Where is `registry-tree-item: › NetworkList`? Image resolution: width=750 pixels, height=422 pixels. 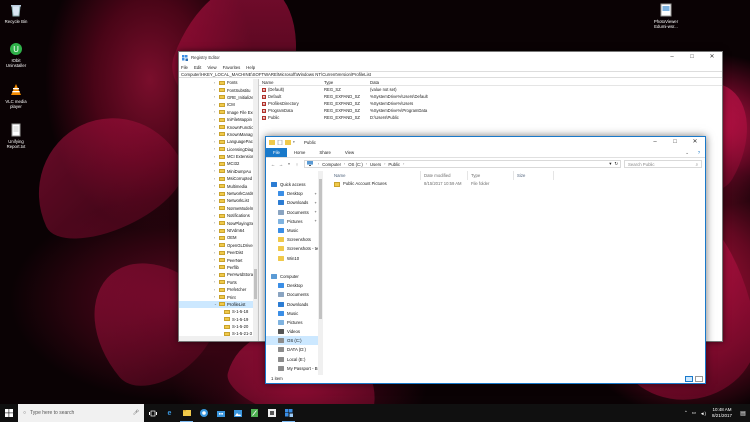
registry-tree-item: › NetworkList is located at coordinates (218, 200).